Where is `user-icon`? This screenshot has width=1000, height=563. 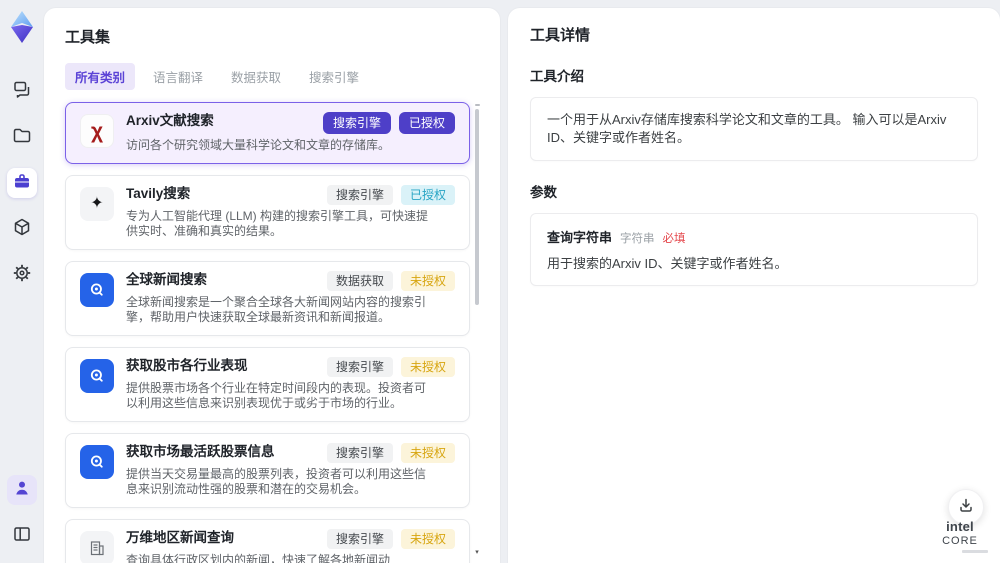 user-icon is located at coordinates (22, 490).